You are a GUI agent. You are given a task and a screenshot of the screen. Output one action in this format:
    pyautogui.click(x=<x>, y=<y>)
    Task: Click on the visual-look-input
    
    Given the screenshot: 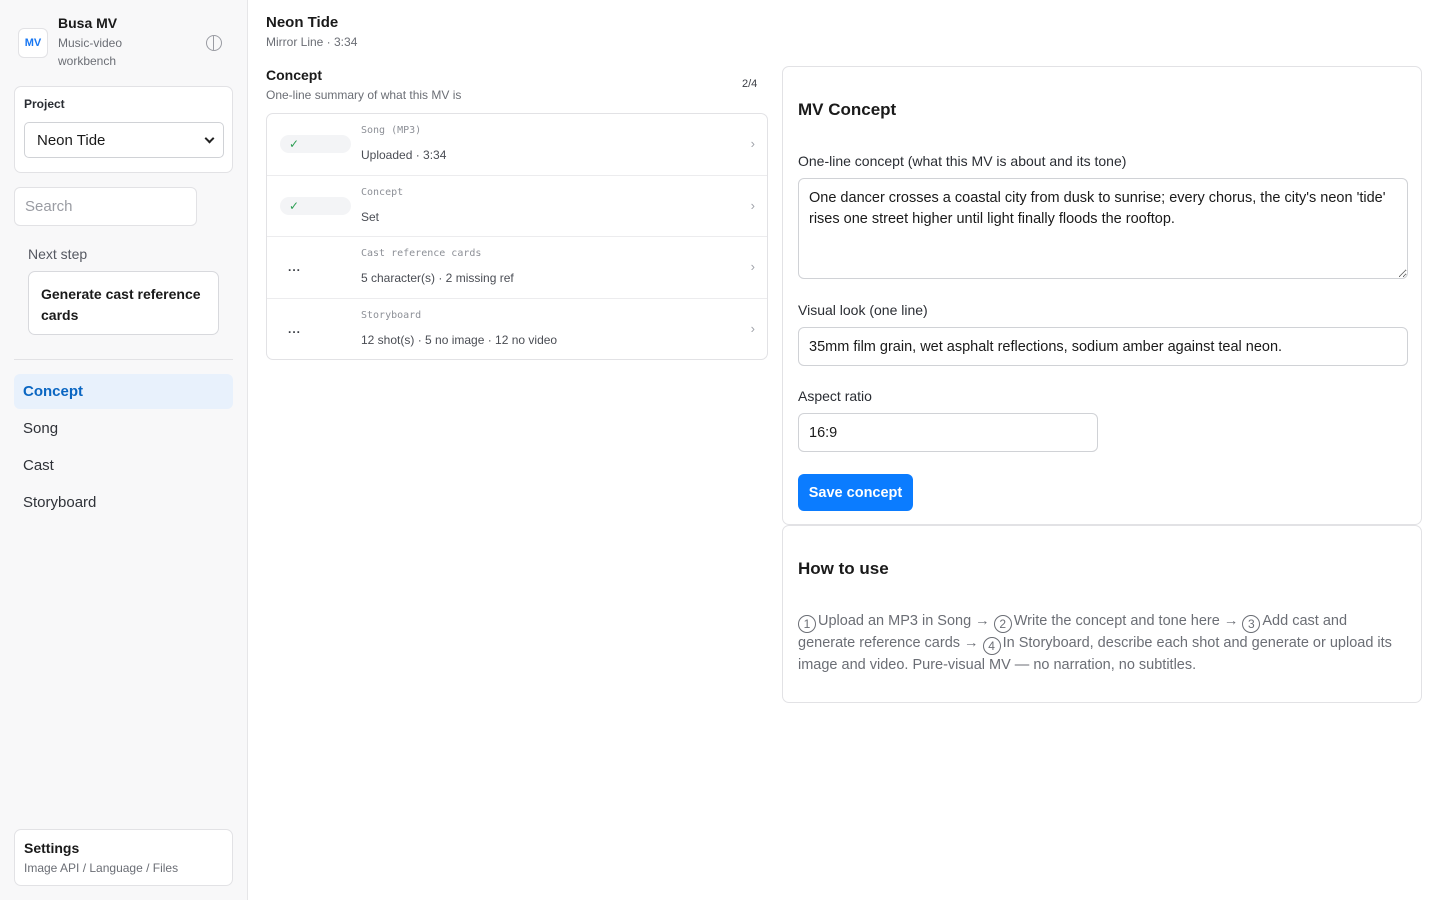 What is the action you would take?
    pyautogui.click(x=1103, y=346)
    